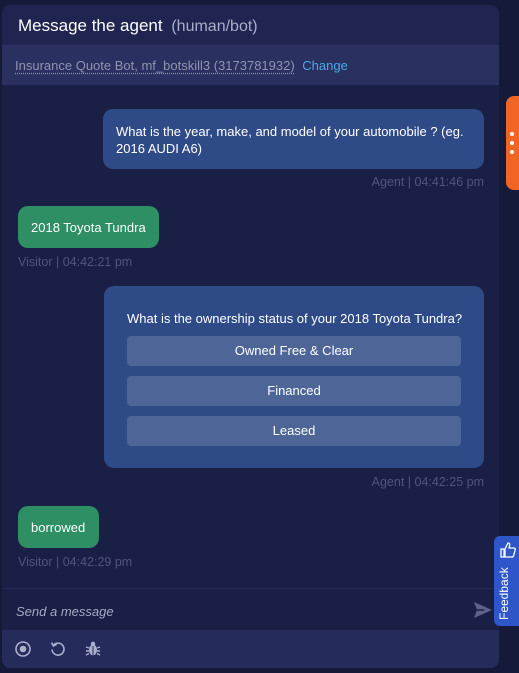  Describe the element at coordinates (250, 649) in the screenshot. I see `footer-toolbar` at that location.